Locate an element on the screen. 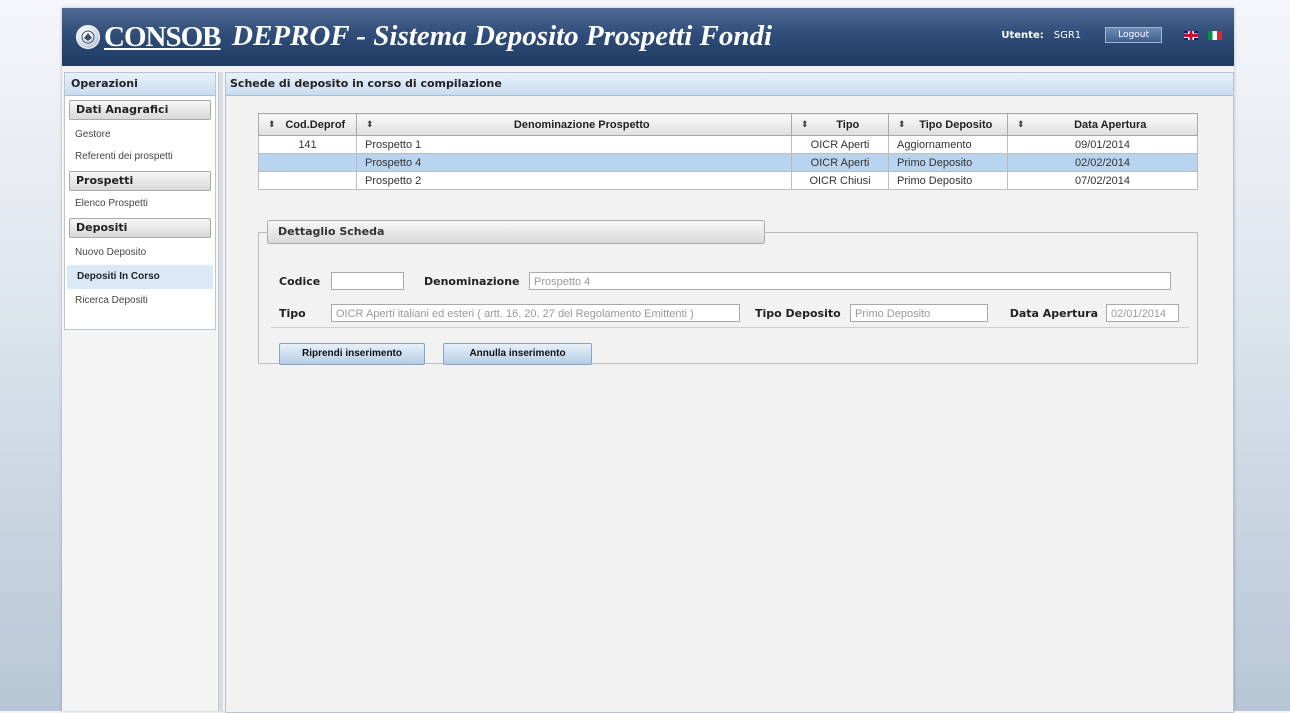 This screenshot has width=1290, height=713. detail-divider is located at coordinates (730, 327).